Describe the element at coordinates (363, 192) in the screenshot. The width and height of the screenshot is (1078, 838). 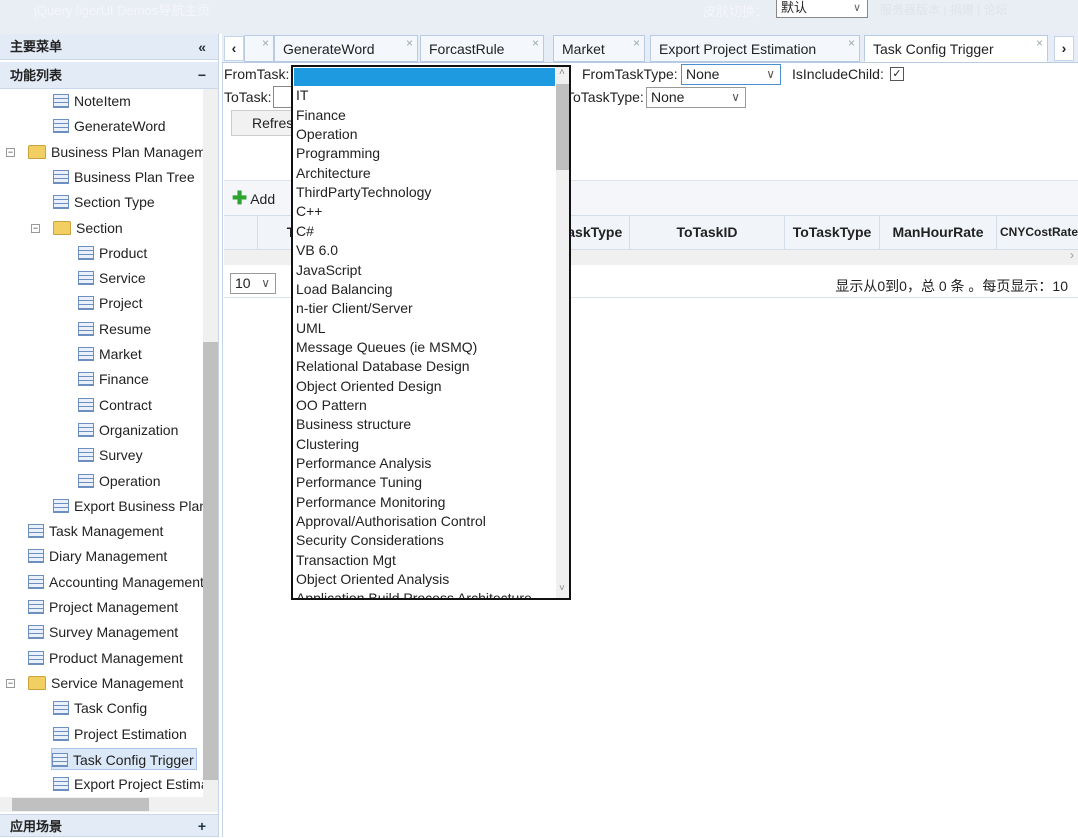
I see `dropdown-option: ThirdPartyTechnology` at that location.